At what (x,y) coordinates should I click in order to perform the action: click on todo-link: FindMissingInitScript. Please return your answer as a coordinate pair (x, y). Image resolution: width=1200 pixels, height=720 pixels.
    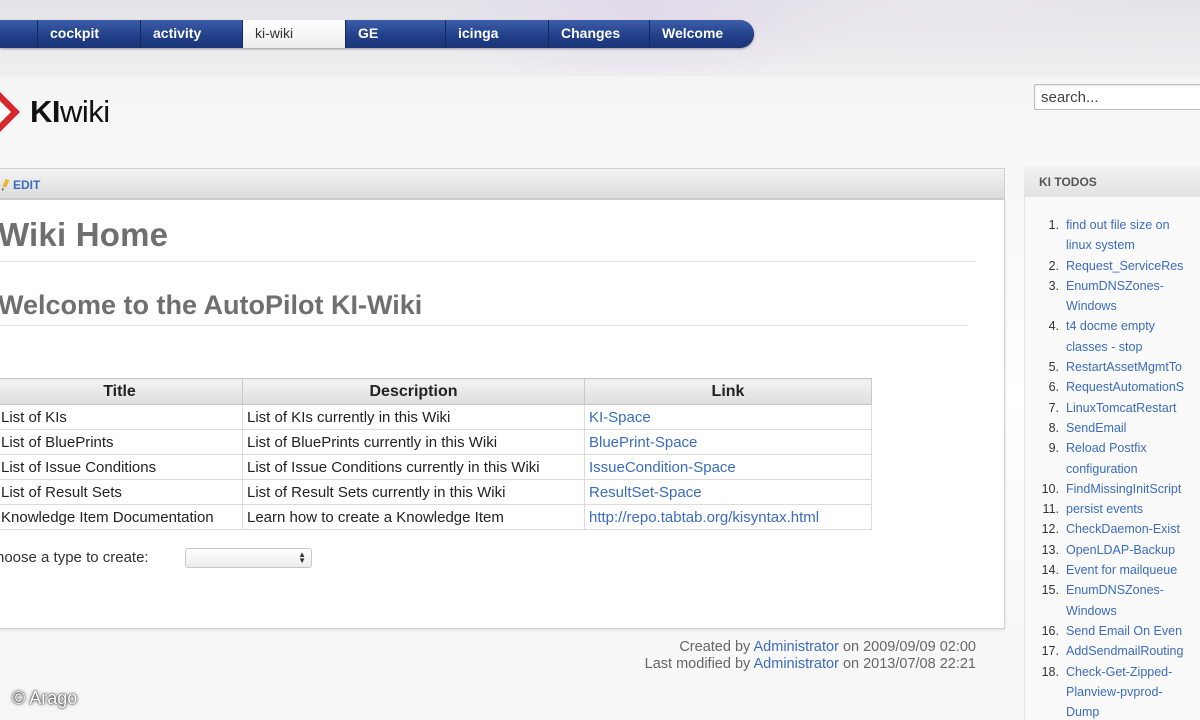
    Looking at the image, I should click on (1133, 489).